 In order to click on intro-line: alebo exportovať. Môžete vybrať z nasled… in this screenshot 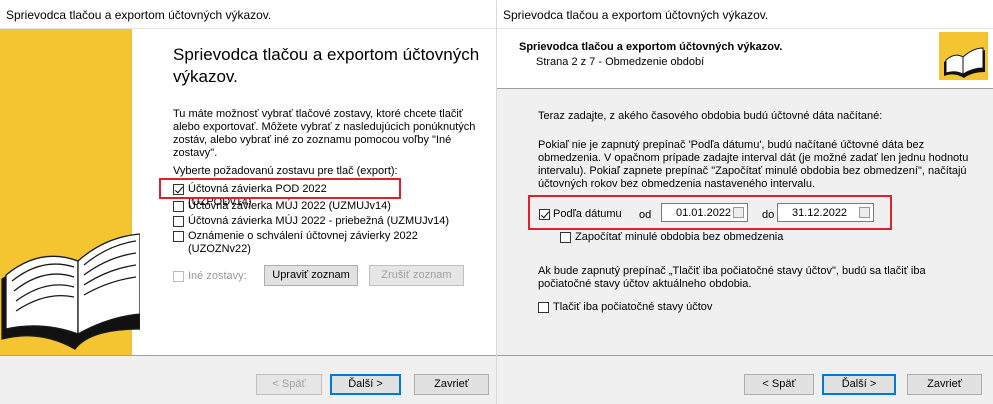, I will do `click(324, 127)`.